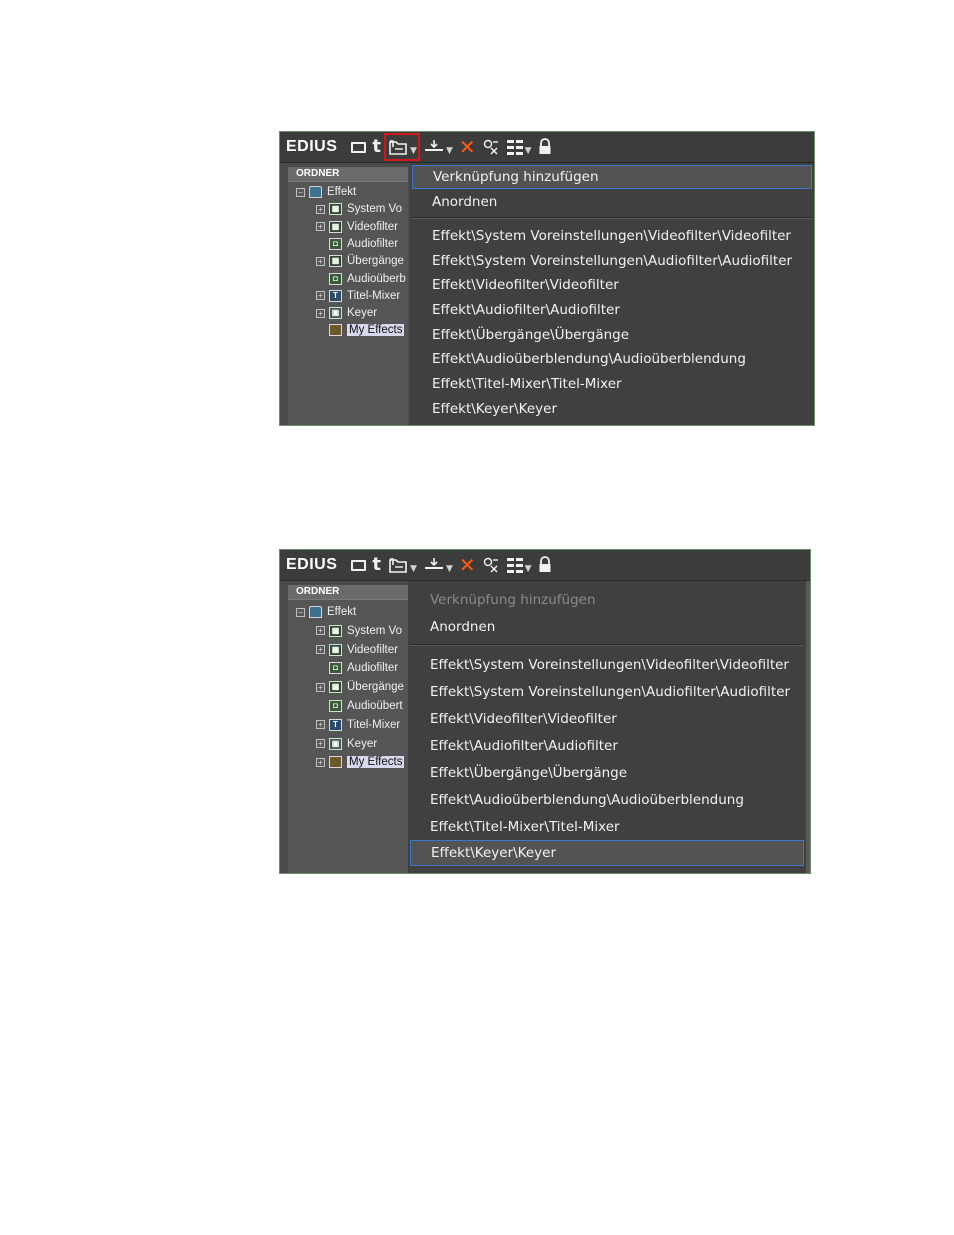  I want to click on app-title: EDIUS, so click(312, 146).